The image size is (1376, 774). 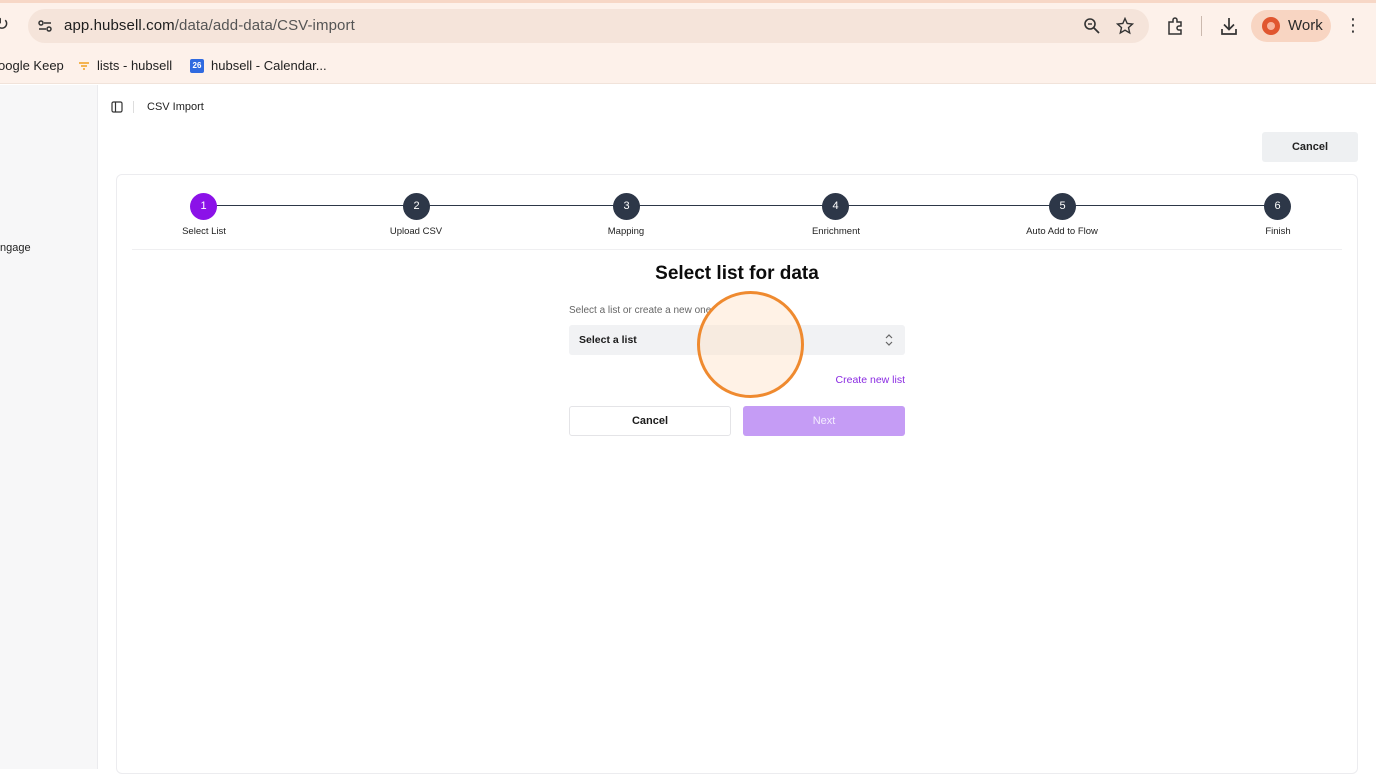 I want to click on profile-label: Work, so click(x=1305, y=25).